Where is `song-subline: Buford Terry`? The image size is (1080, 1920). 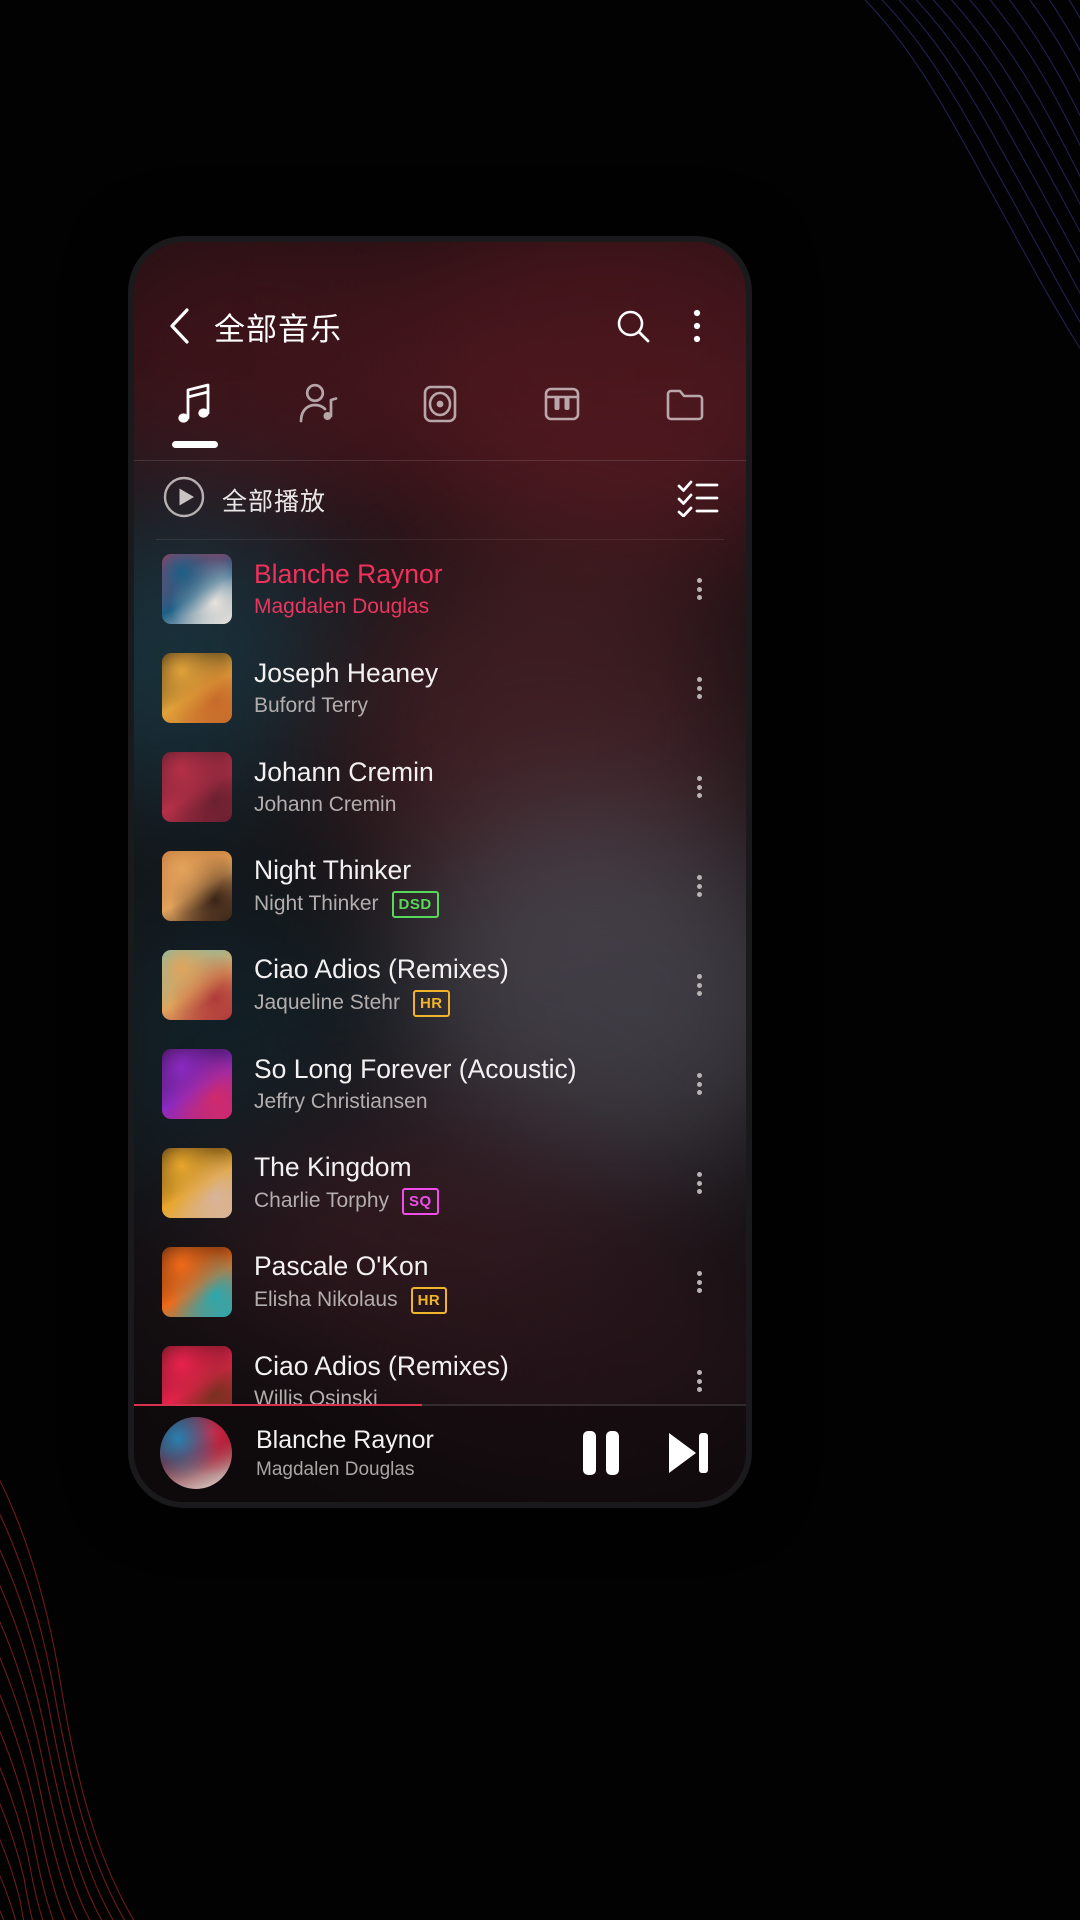
song-subline: Buford Terry is located at coordinates (452, 706).